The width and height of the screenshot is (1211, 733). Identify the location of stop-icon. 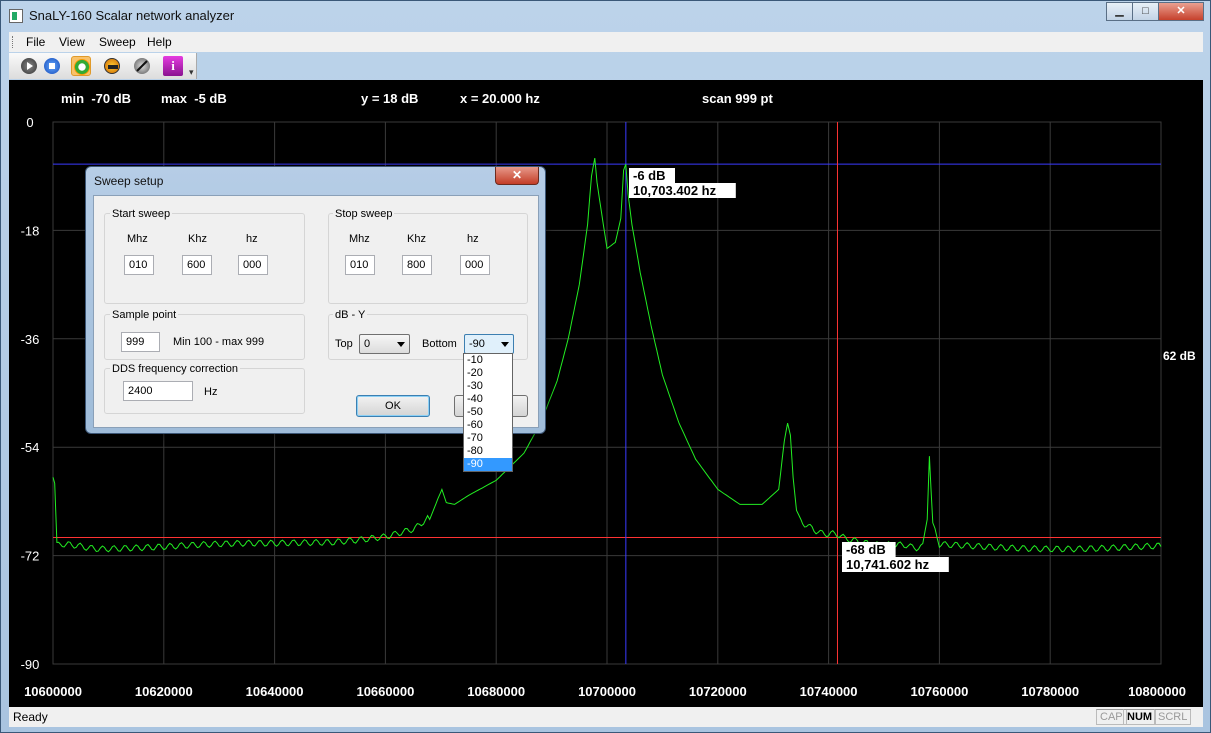
(52, 66).